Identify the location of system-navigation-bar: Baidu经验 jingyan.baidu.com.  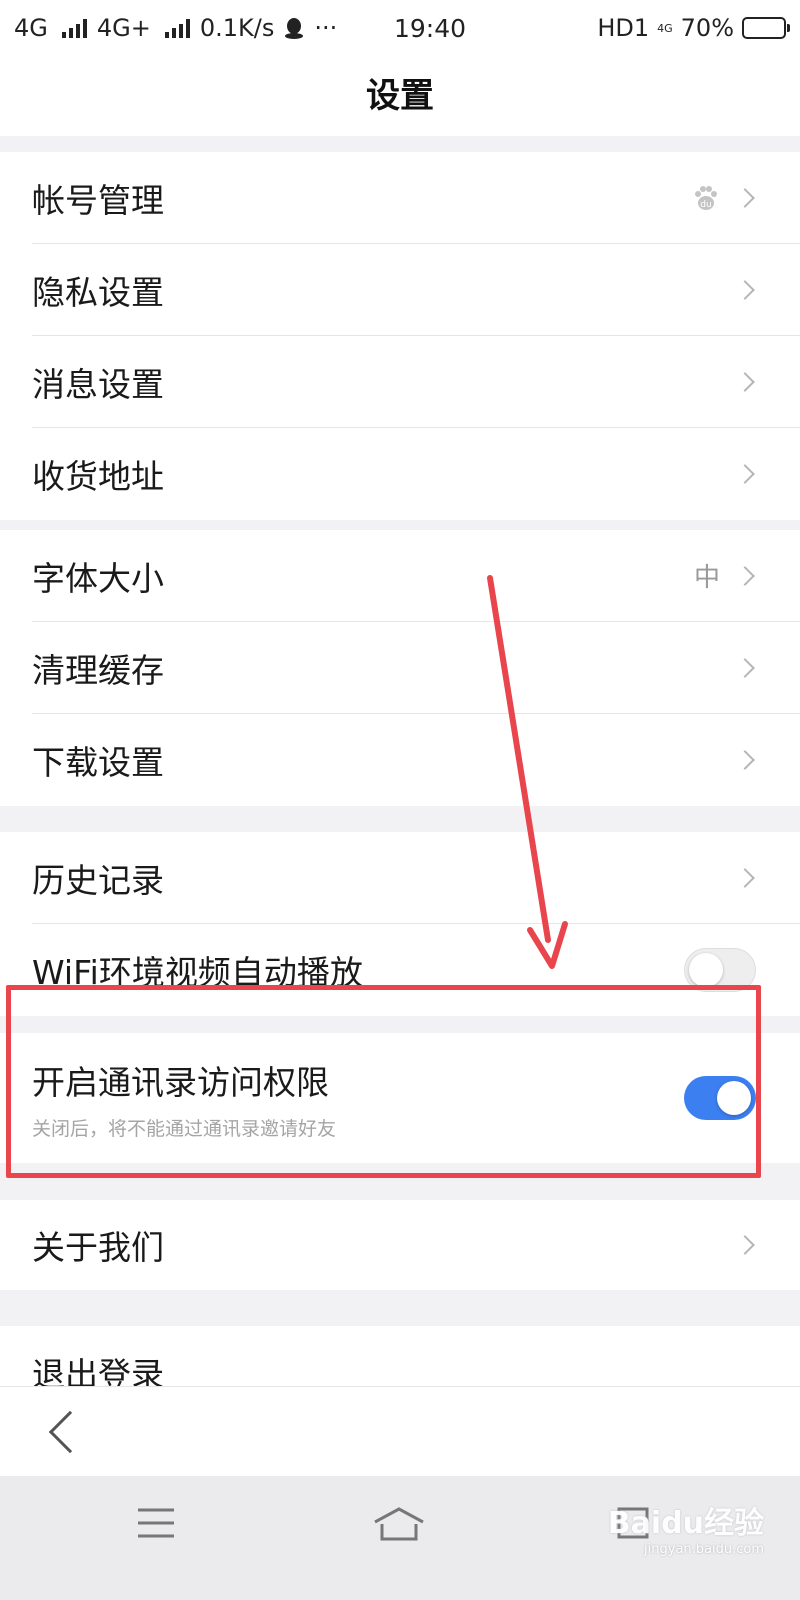
(400, 1538).